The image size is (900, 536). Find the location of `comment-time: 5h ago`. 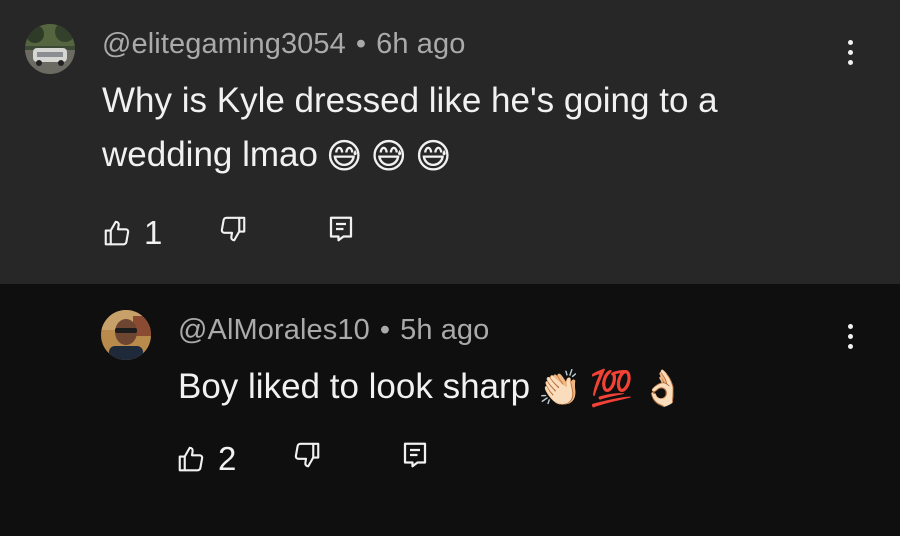

comment-time: 5h ago is located at coordinates (444, 330).